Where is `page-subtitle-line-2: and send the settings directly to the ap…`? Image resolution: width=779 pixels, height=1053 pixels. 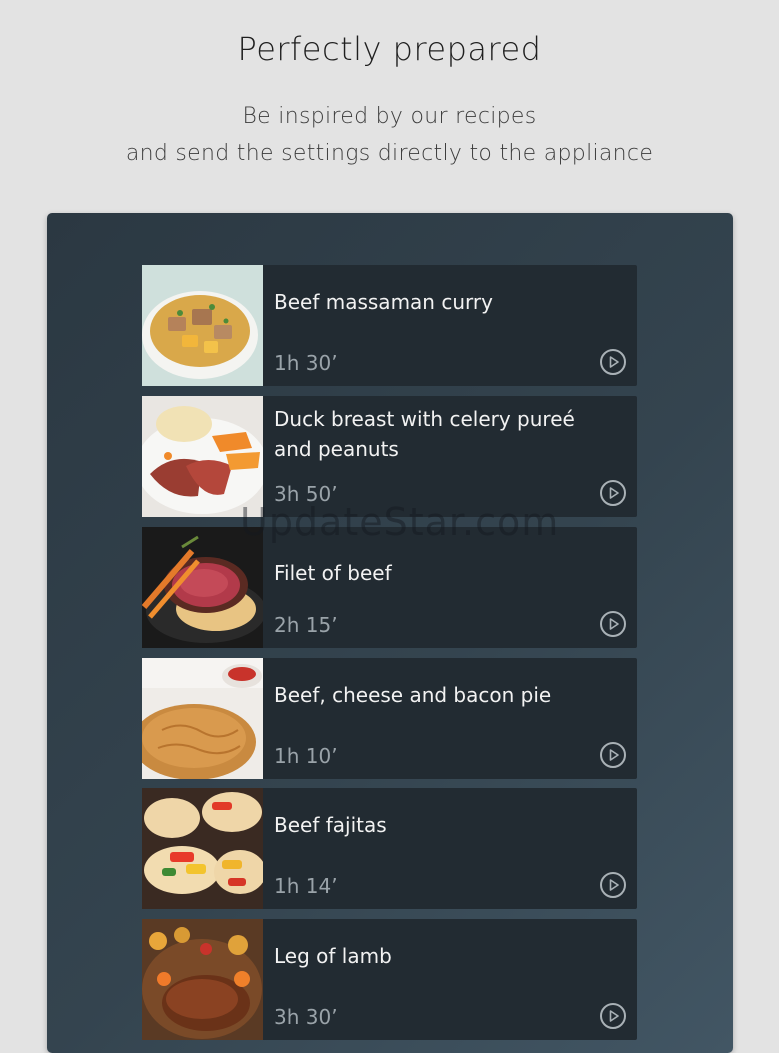 page-subtitle-line-2: and send the settings directly to the ap… is located at coordinates (389, 153).